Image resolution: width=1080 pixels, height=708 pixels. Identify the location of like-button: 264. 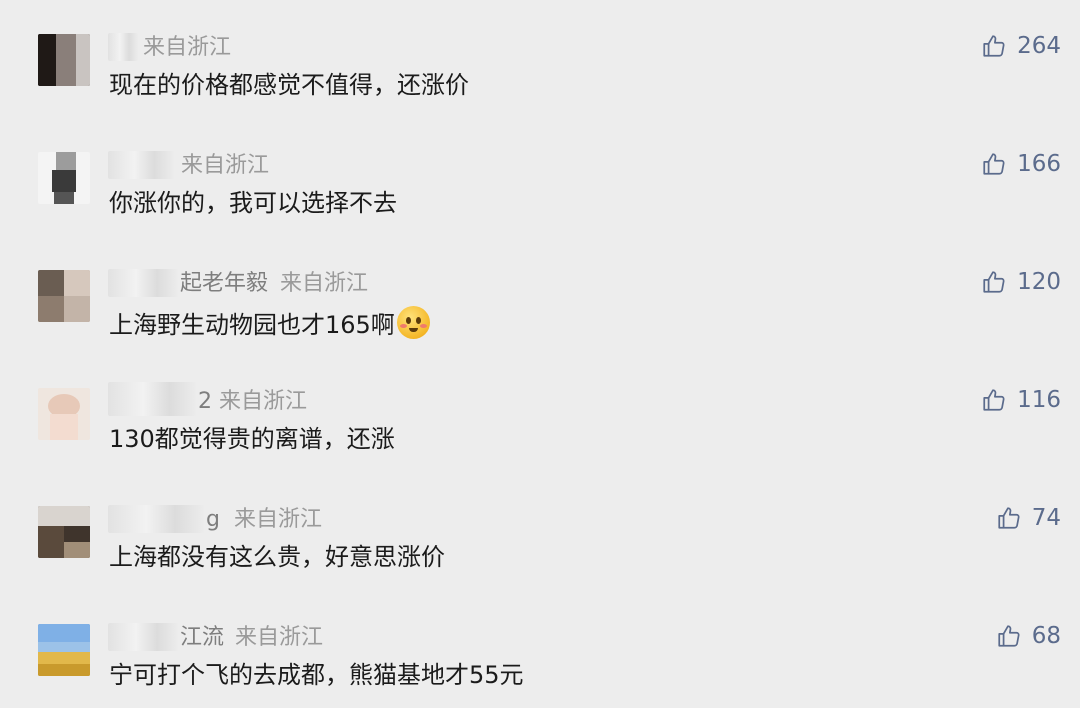
(1021, 46).